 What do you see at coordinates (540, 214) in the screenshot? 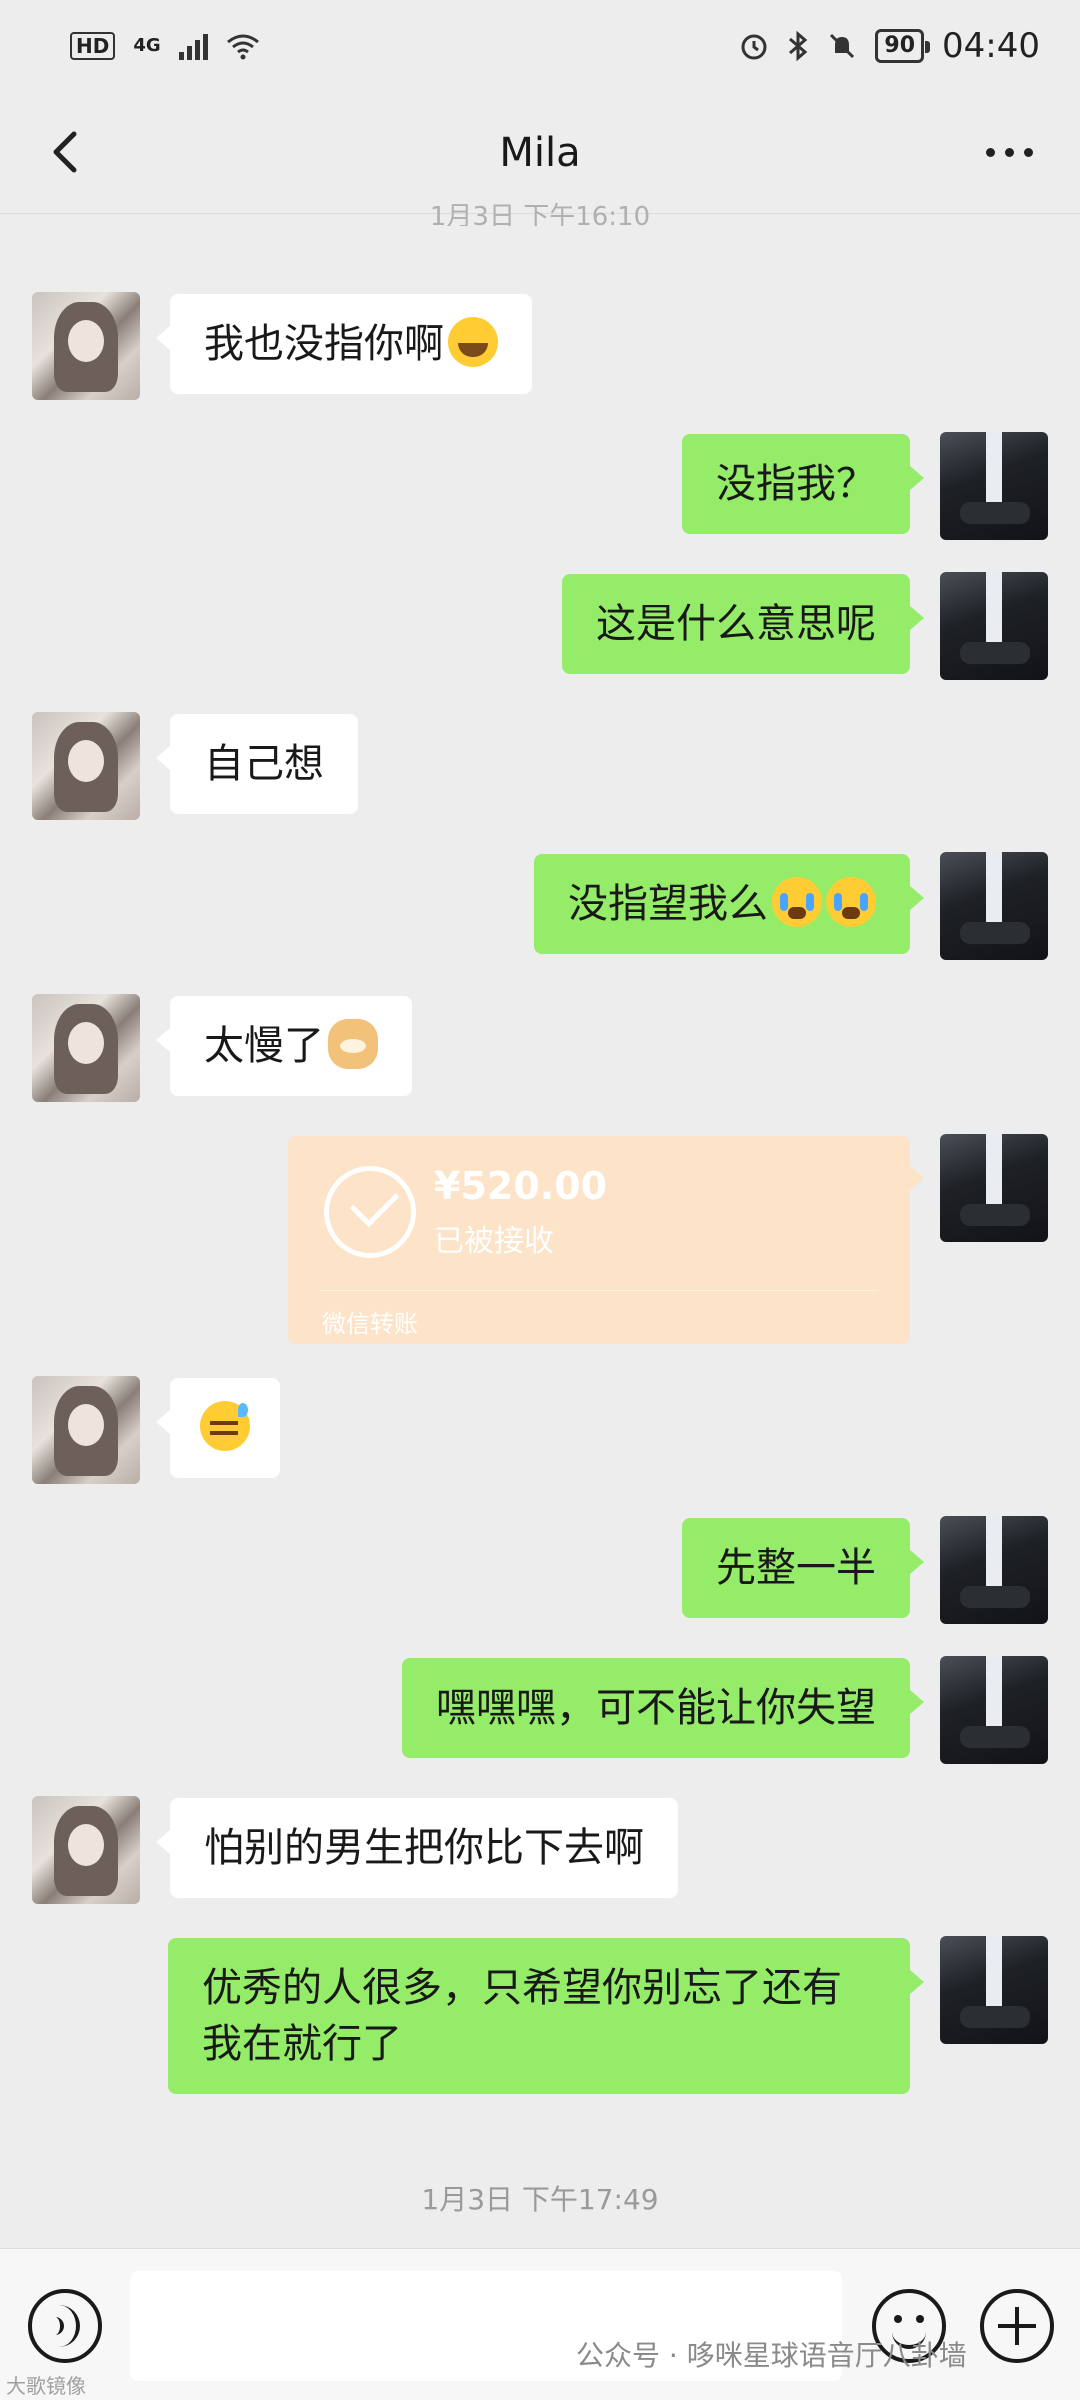
I see `timestamp-top: 1月3日 下午16:10` at bounding box center [540, 214].